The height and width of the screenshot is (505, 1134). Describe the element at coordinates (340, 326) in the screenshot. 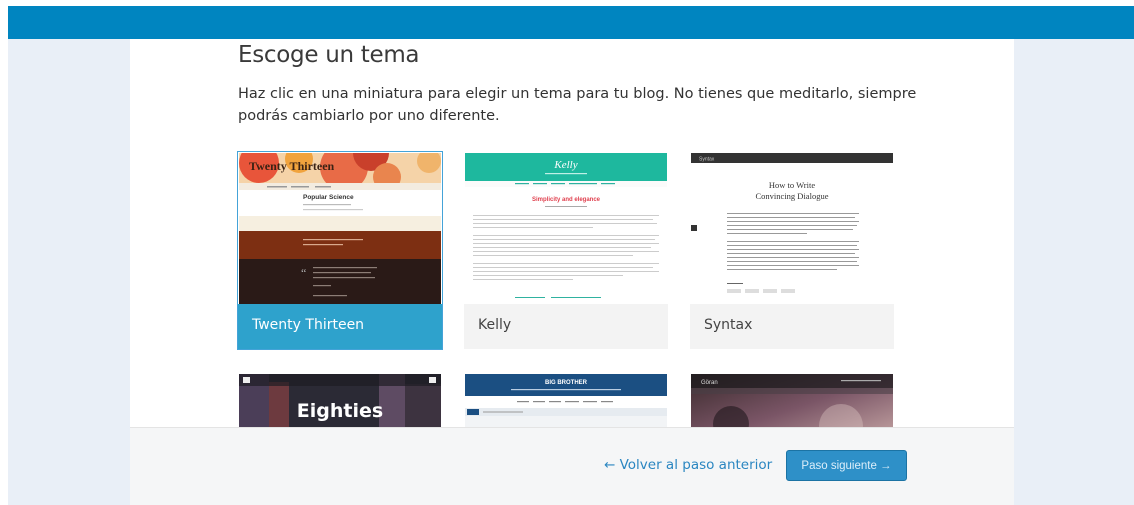

I see `theme-name: Twenty Thirteen` at that location.